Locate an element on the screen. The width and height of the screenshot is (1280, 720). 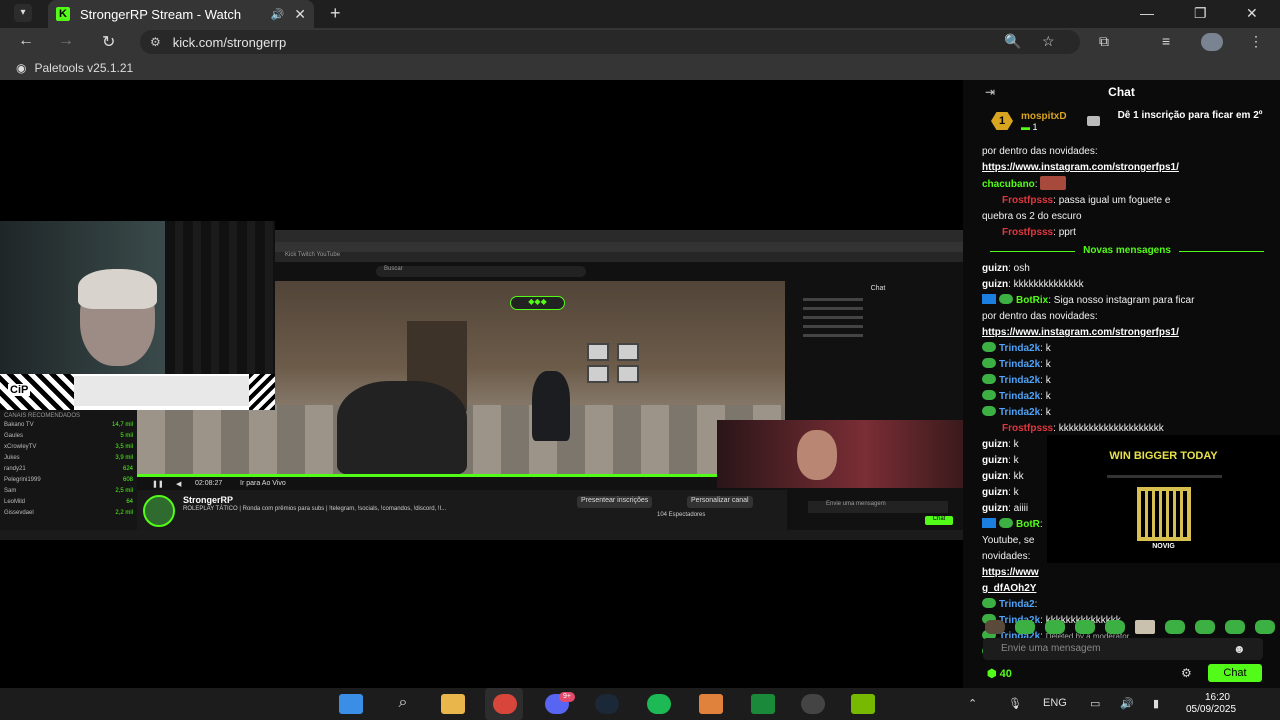
spotify-icon is located at coordinates (659, 704).